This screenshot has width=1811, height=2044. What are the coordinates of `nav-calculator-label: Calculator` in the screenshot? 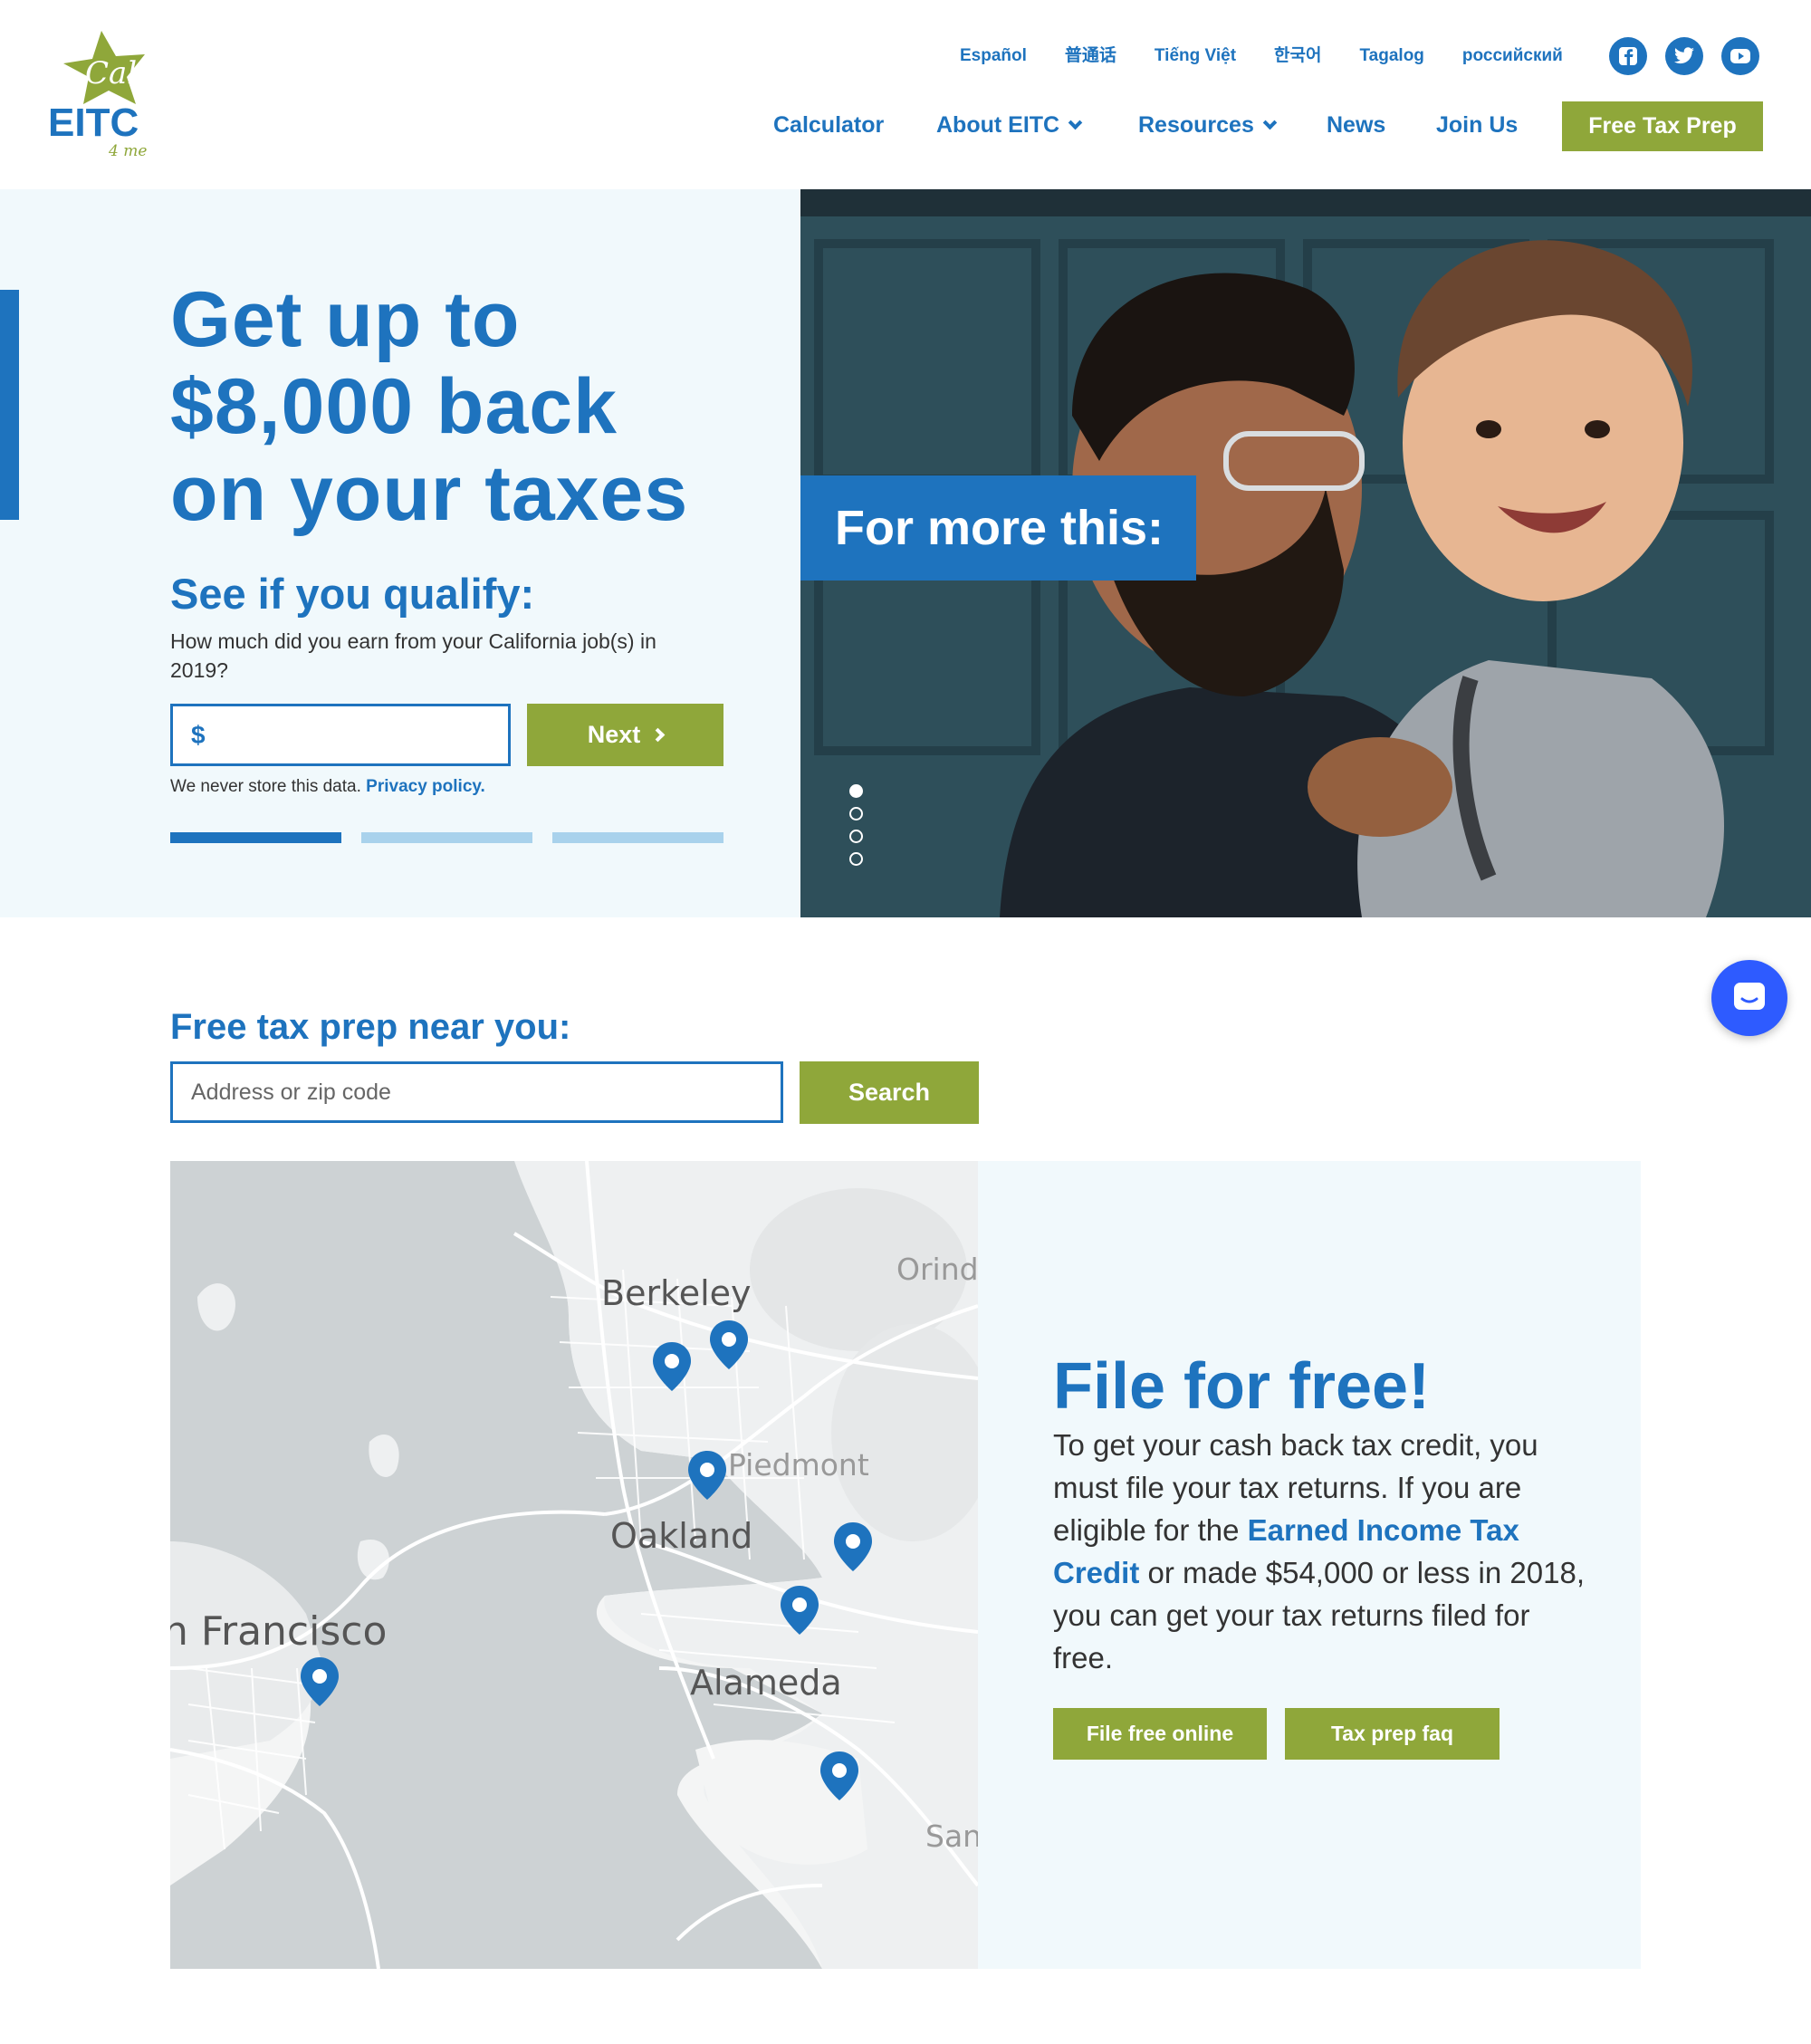 It's located at (829, 125).